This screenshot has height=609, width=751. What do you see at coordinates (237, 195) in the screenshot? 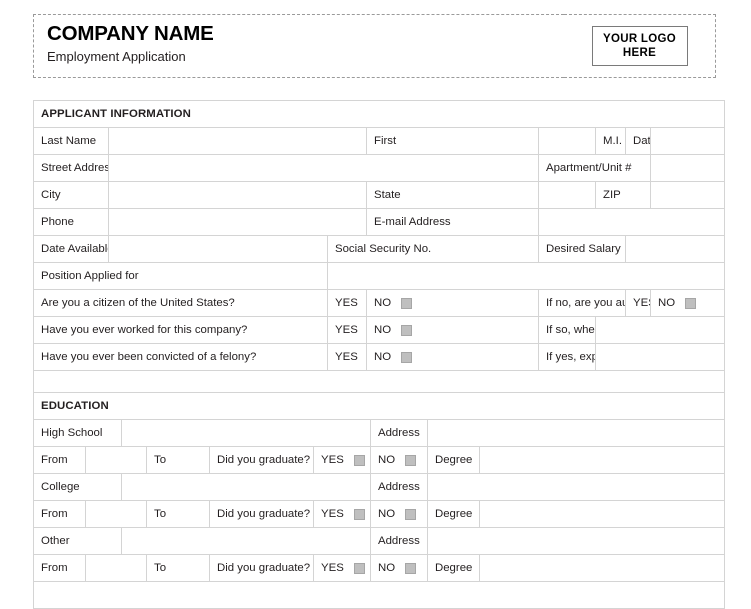
I see `city-input` at bounding box center [237, 195].